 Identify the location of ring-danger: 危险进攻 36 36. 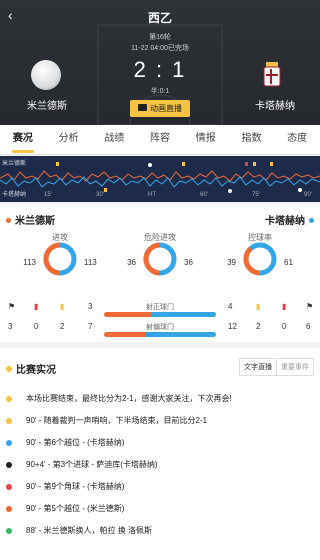
(160, 262).